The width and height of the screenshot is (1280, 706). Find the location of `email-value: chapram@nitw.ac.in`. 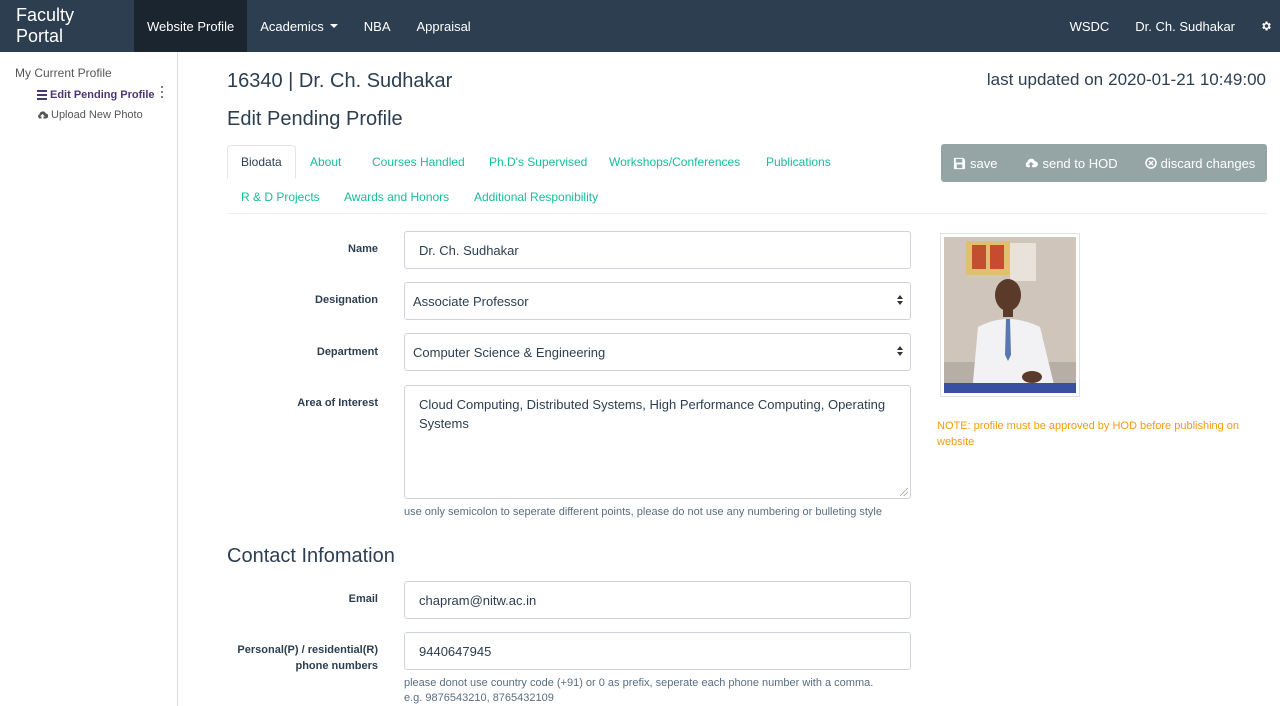

email-value: chapram@nitw.ac.in is located at coordinates (478, 600).